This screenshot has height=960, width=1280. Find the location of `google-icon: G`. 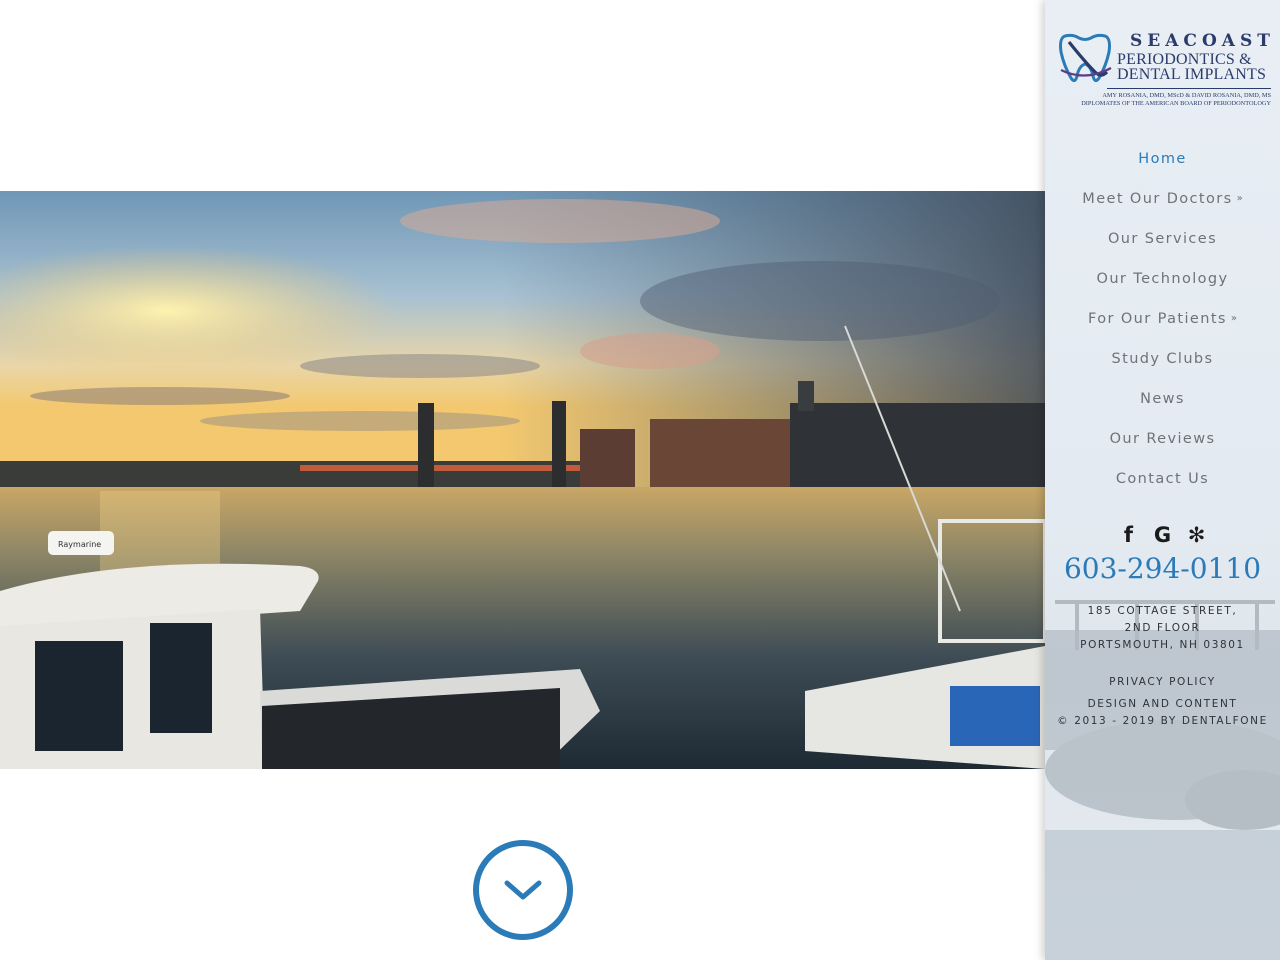

google-icon: G is located at coordinates (1163, 535).